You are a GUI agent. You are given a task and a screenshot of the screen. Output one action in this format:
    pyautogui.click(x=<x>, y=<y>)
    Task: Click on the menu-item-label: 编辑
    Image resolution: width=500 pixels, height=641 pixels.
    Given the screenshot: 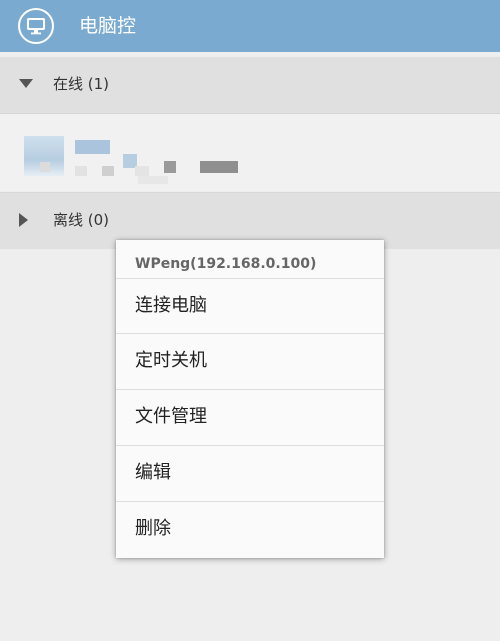 What is the action you would take?
    pyautogui.click(x=153, y=472)
    